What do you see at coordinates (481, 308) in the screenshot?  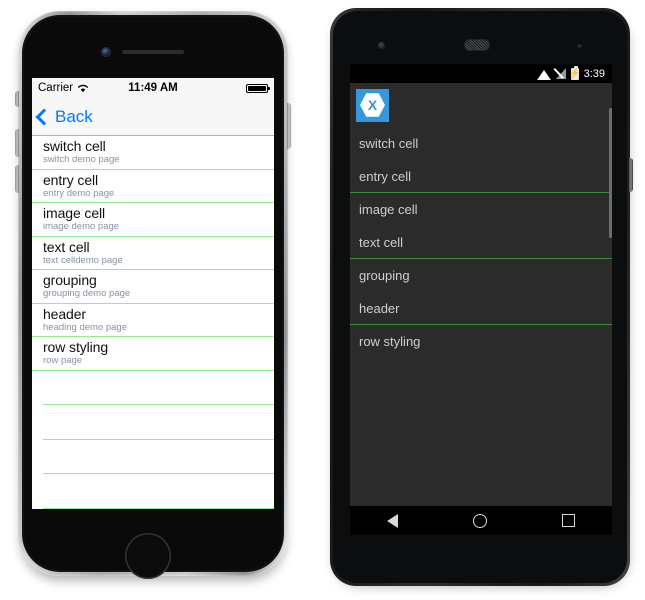 I see `list-item: header` at bounding box center [481, 308].